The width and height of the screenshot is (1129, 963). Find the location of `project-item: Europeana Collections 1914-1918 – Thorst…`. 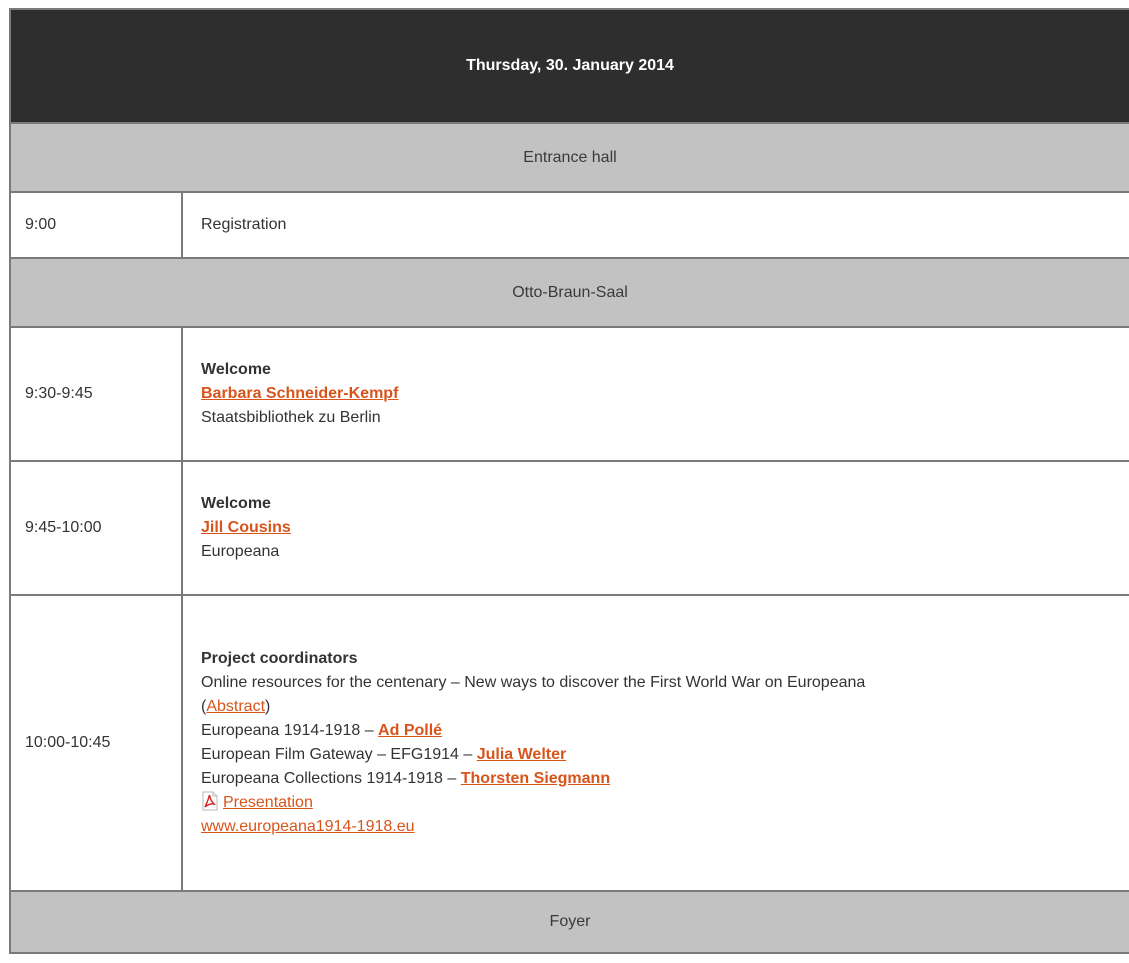

project-item: Europeana Collections 1914-1918 – Thorst… is located at coordinates (406, 778).